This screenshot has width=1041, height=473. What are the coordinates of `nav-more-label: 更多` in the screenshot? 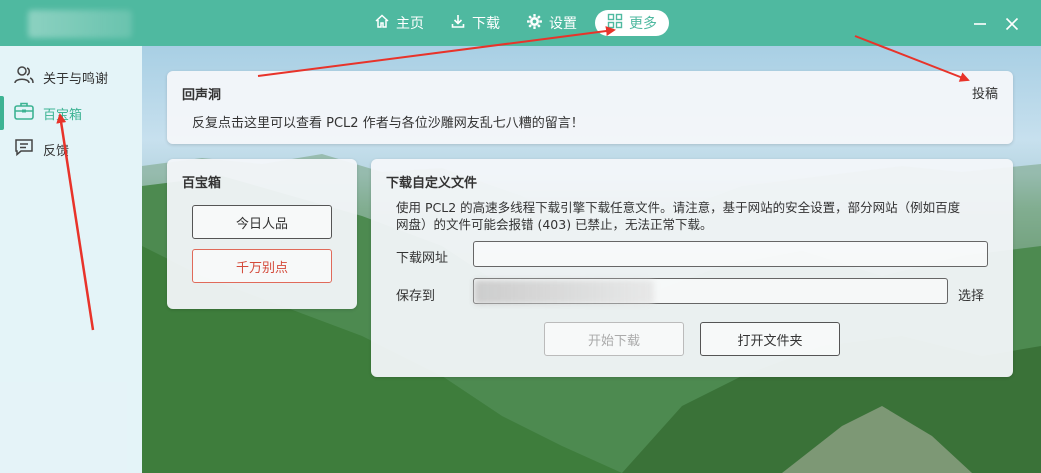 It's located at (643, 24).